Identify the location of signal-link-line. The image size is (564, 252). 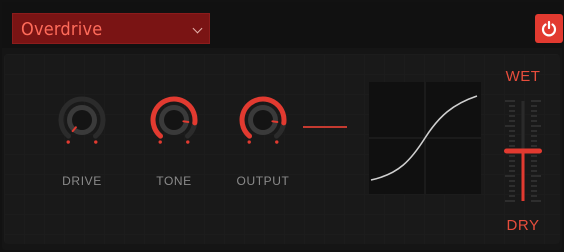
(325, 127).